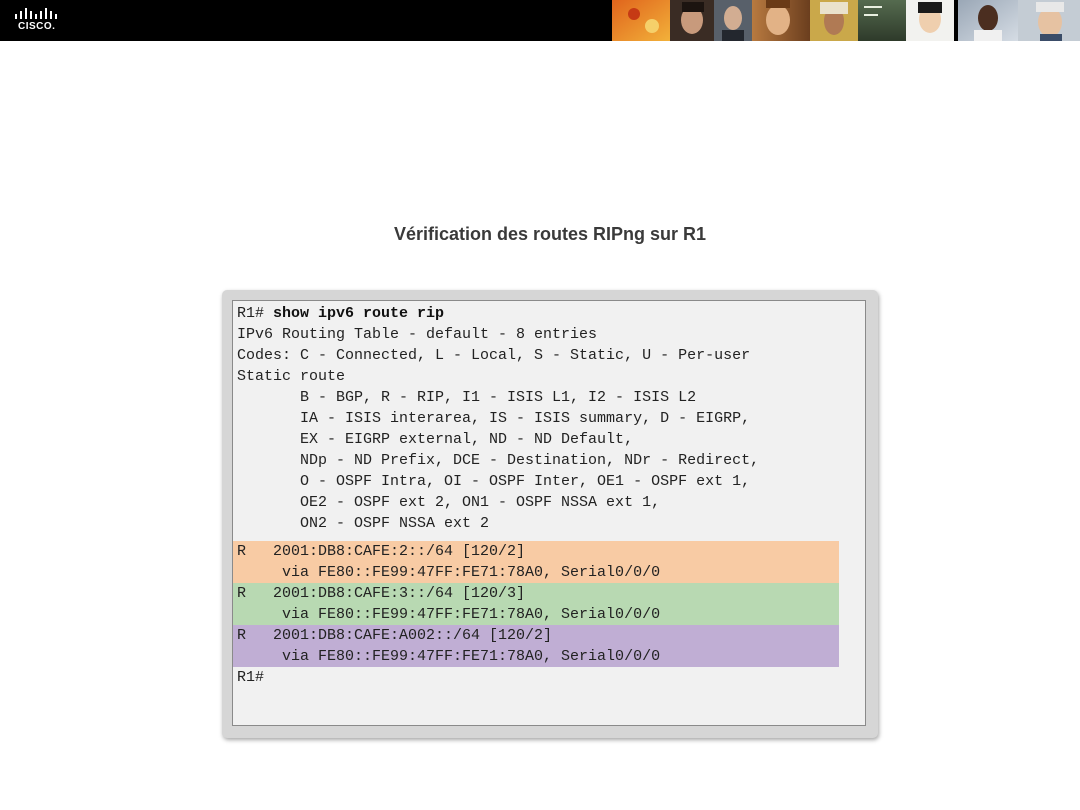  What do you see at coordinates (540, 20) in the screenshot?
I see `header-bar: CISCO.` at bounding box center [540, 20].